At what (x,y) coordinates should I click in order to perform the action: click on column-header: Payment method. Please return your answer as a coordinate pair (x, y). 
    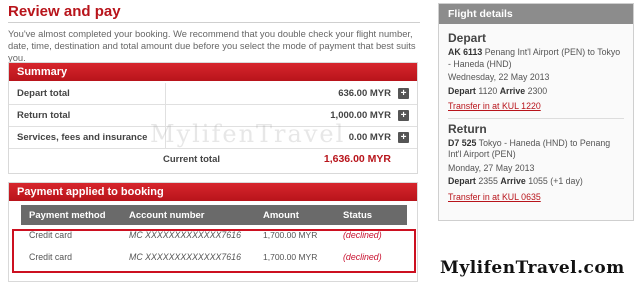
    Looking at the image, I should click on (67, 215).